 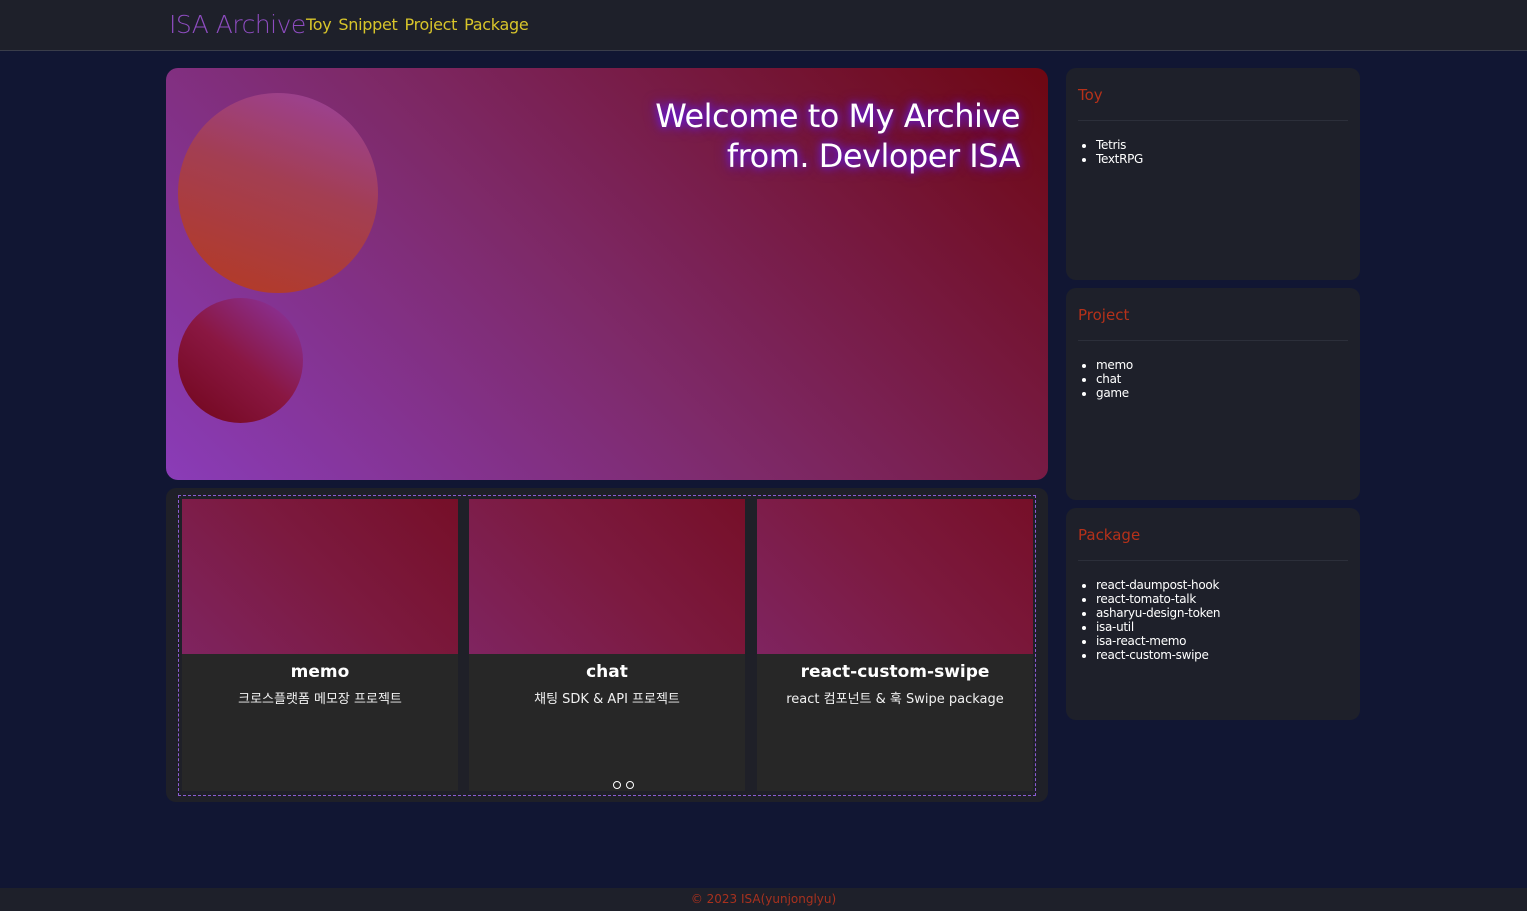 What do you see at coordinates (837, 116) in the screenshot?
I see `hero-title-line-1: Welcome to My Archive` at bounding box center [837, 116].